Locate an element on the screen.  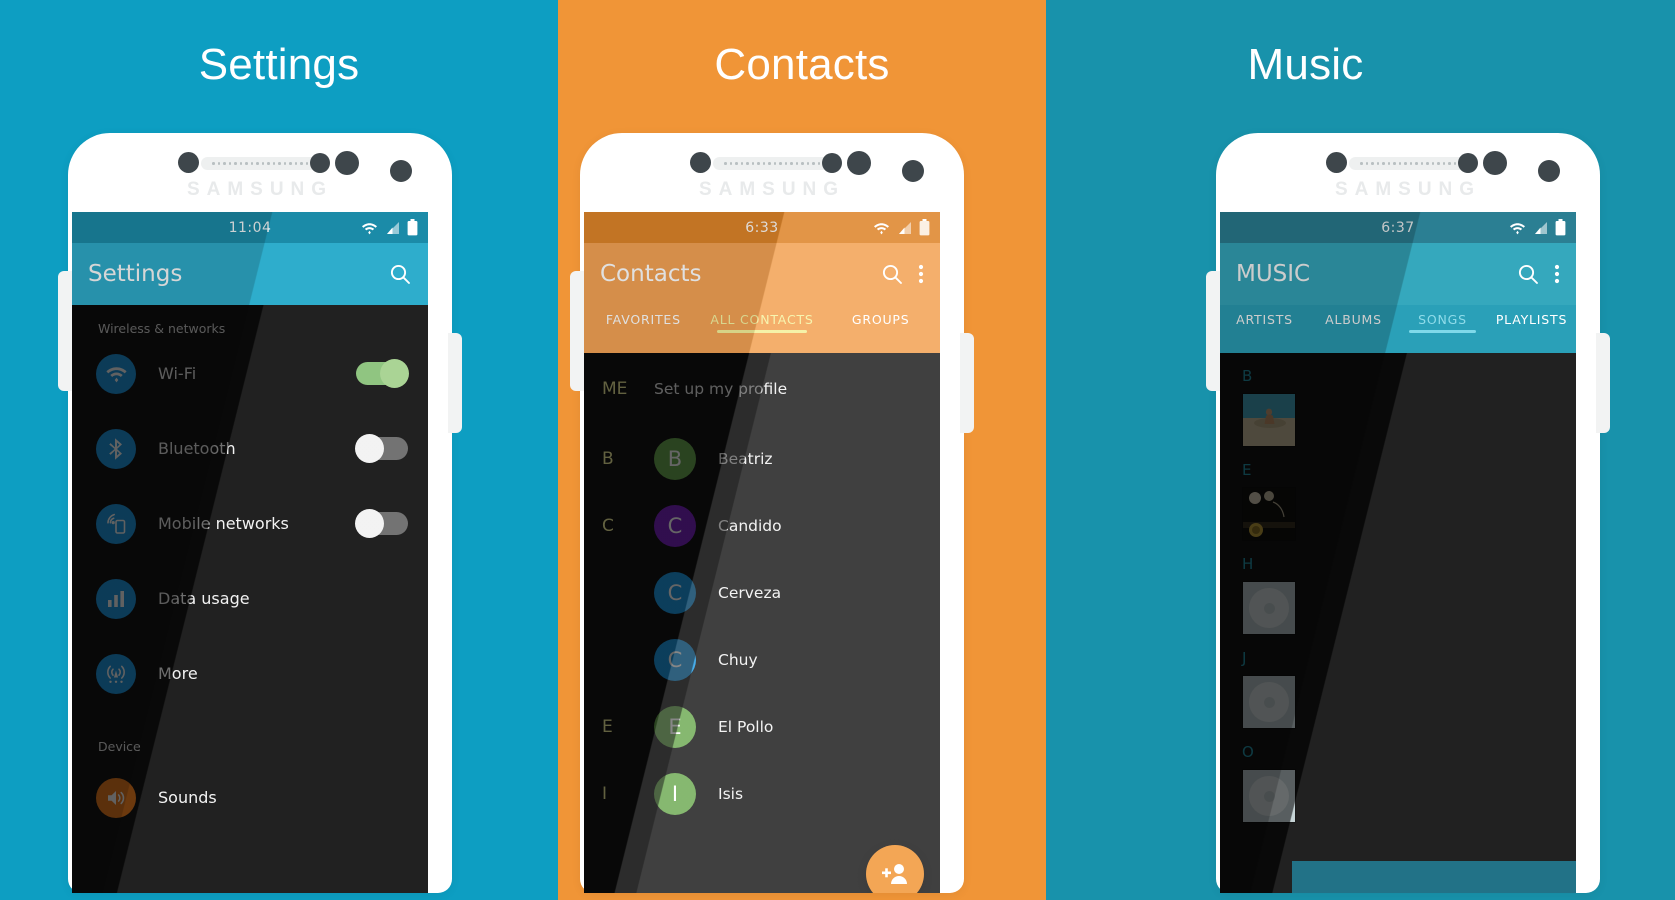
contacts-row: E E El Pollo is located at coordinates (762, 726).